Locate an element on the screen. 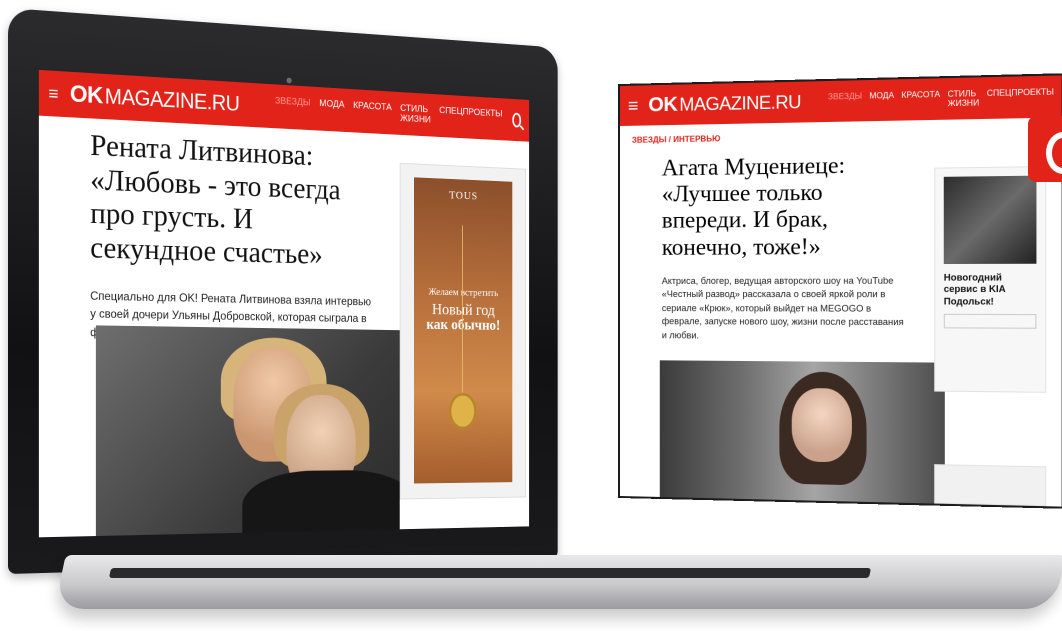 The image size is (1062, 631). keyboard is located at coordinates (490, 573).